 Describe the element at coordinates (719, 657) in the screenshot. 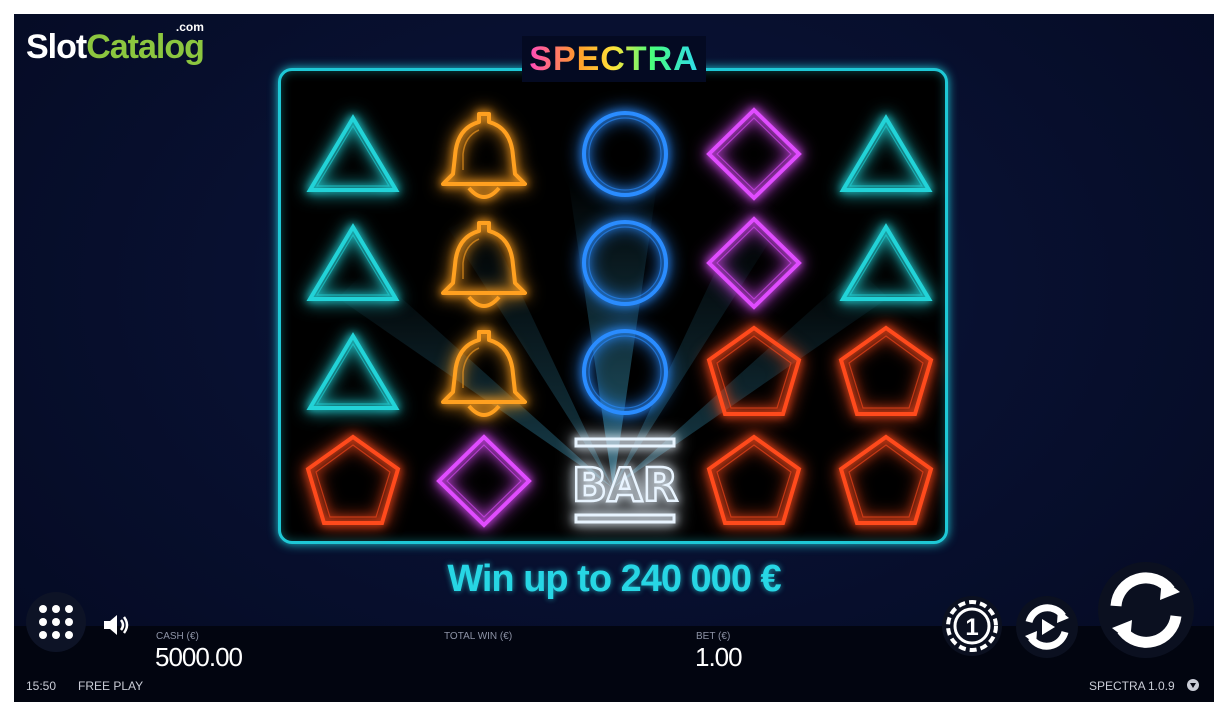

I see `bet-value: 1.00` at that location.